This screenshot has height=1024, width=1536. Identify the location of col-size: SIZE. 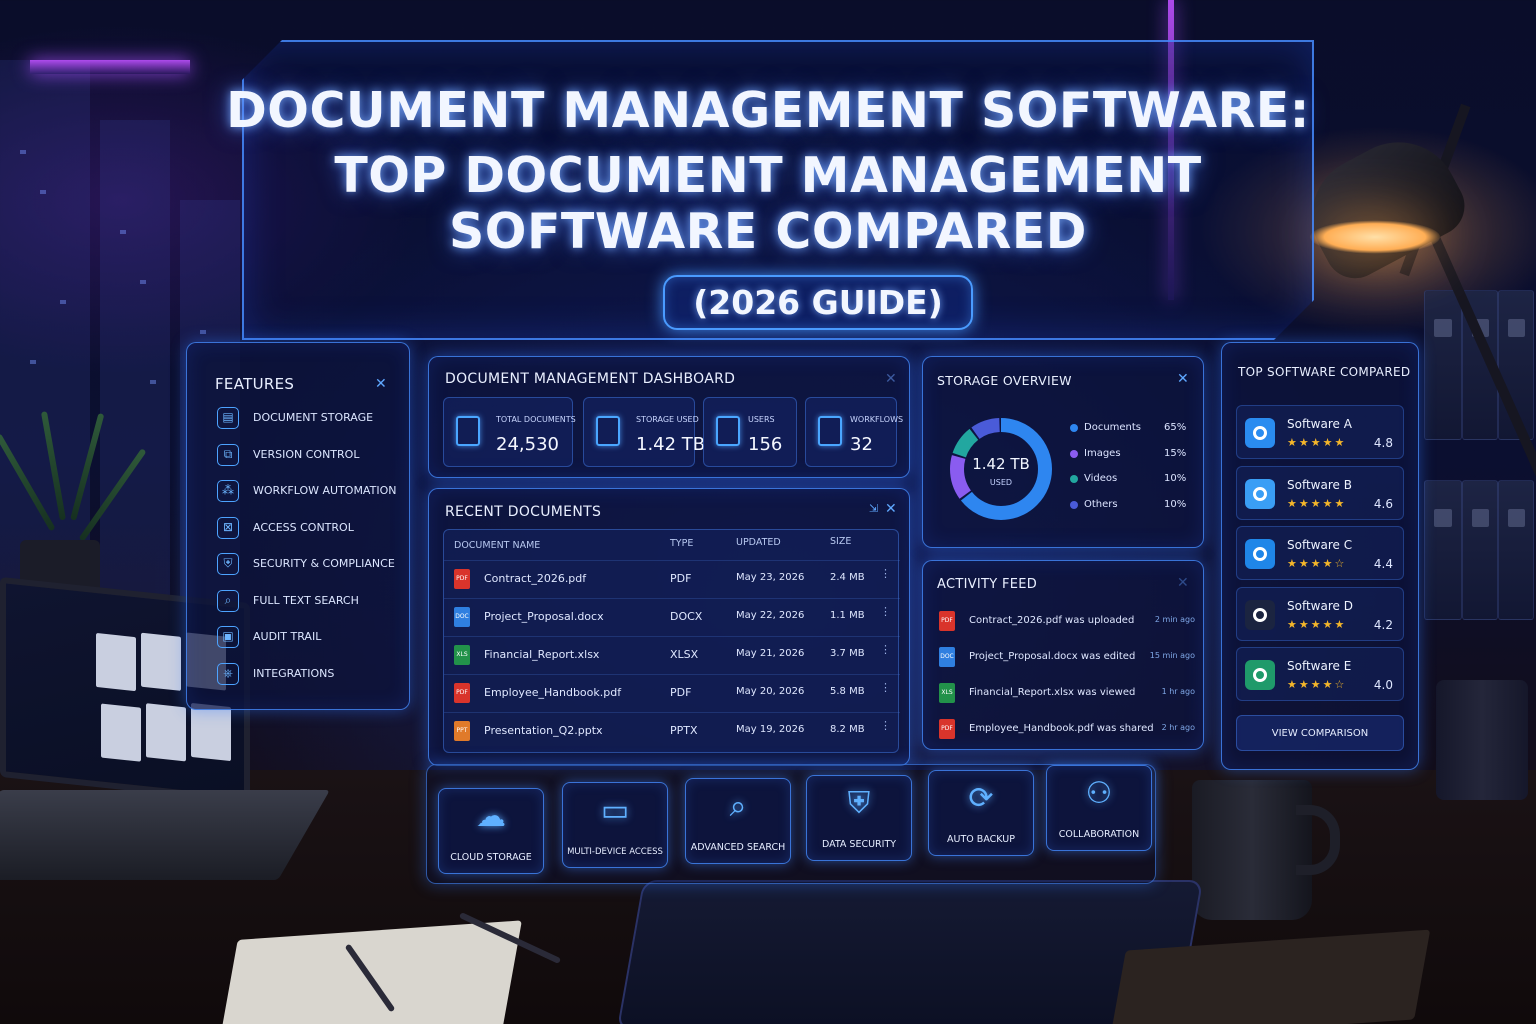
(840, 541).